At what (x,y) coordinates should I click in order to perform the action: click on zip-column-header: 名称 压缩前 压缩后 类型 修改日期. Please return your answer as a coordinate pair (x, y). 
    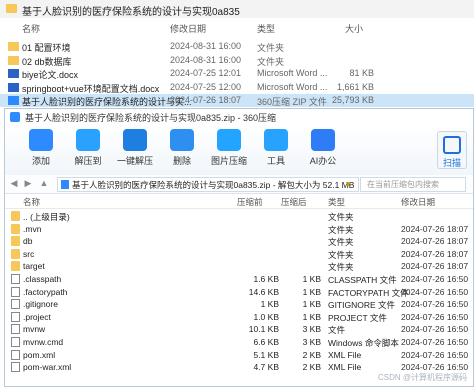
    Looking at the image, I should click on (239, 201).